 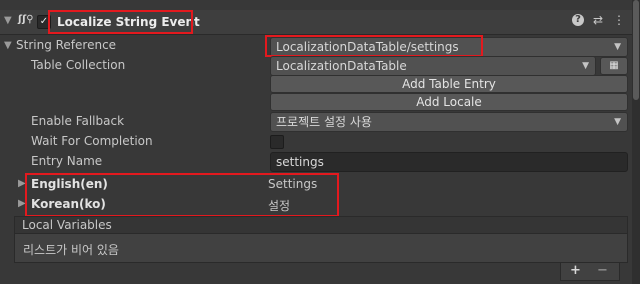 What do you see at coordinates (78, 65) in the screenshot?
I see `table-collection-label: Table Collection` at bounding box center [78, 65].